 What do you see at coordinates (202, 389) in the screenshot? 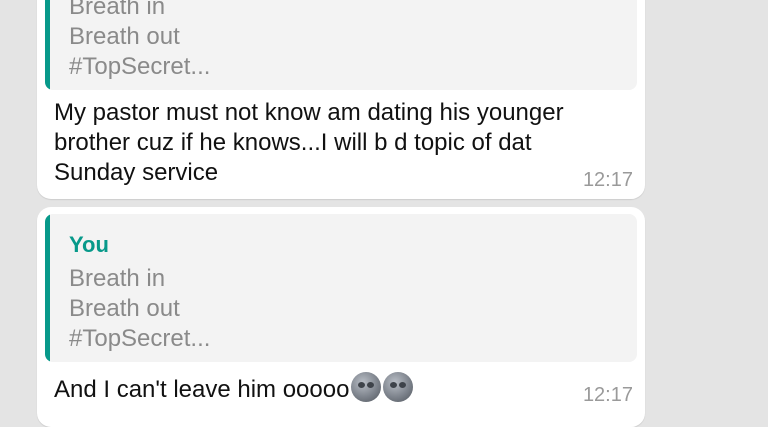
I see `message-text-line: And I can't leave him ooooo` at bounding box center [202, 389].